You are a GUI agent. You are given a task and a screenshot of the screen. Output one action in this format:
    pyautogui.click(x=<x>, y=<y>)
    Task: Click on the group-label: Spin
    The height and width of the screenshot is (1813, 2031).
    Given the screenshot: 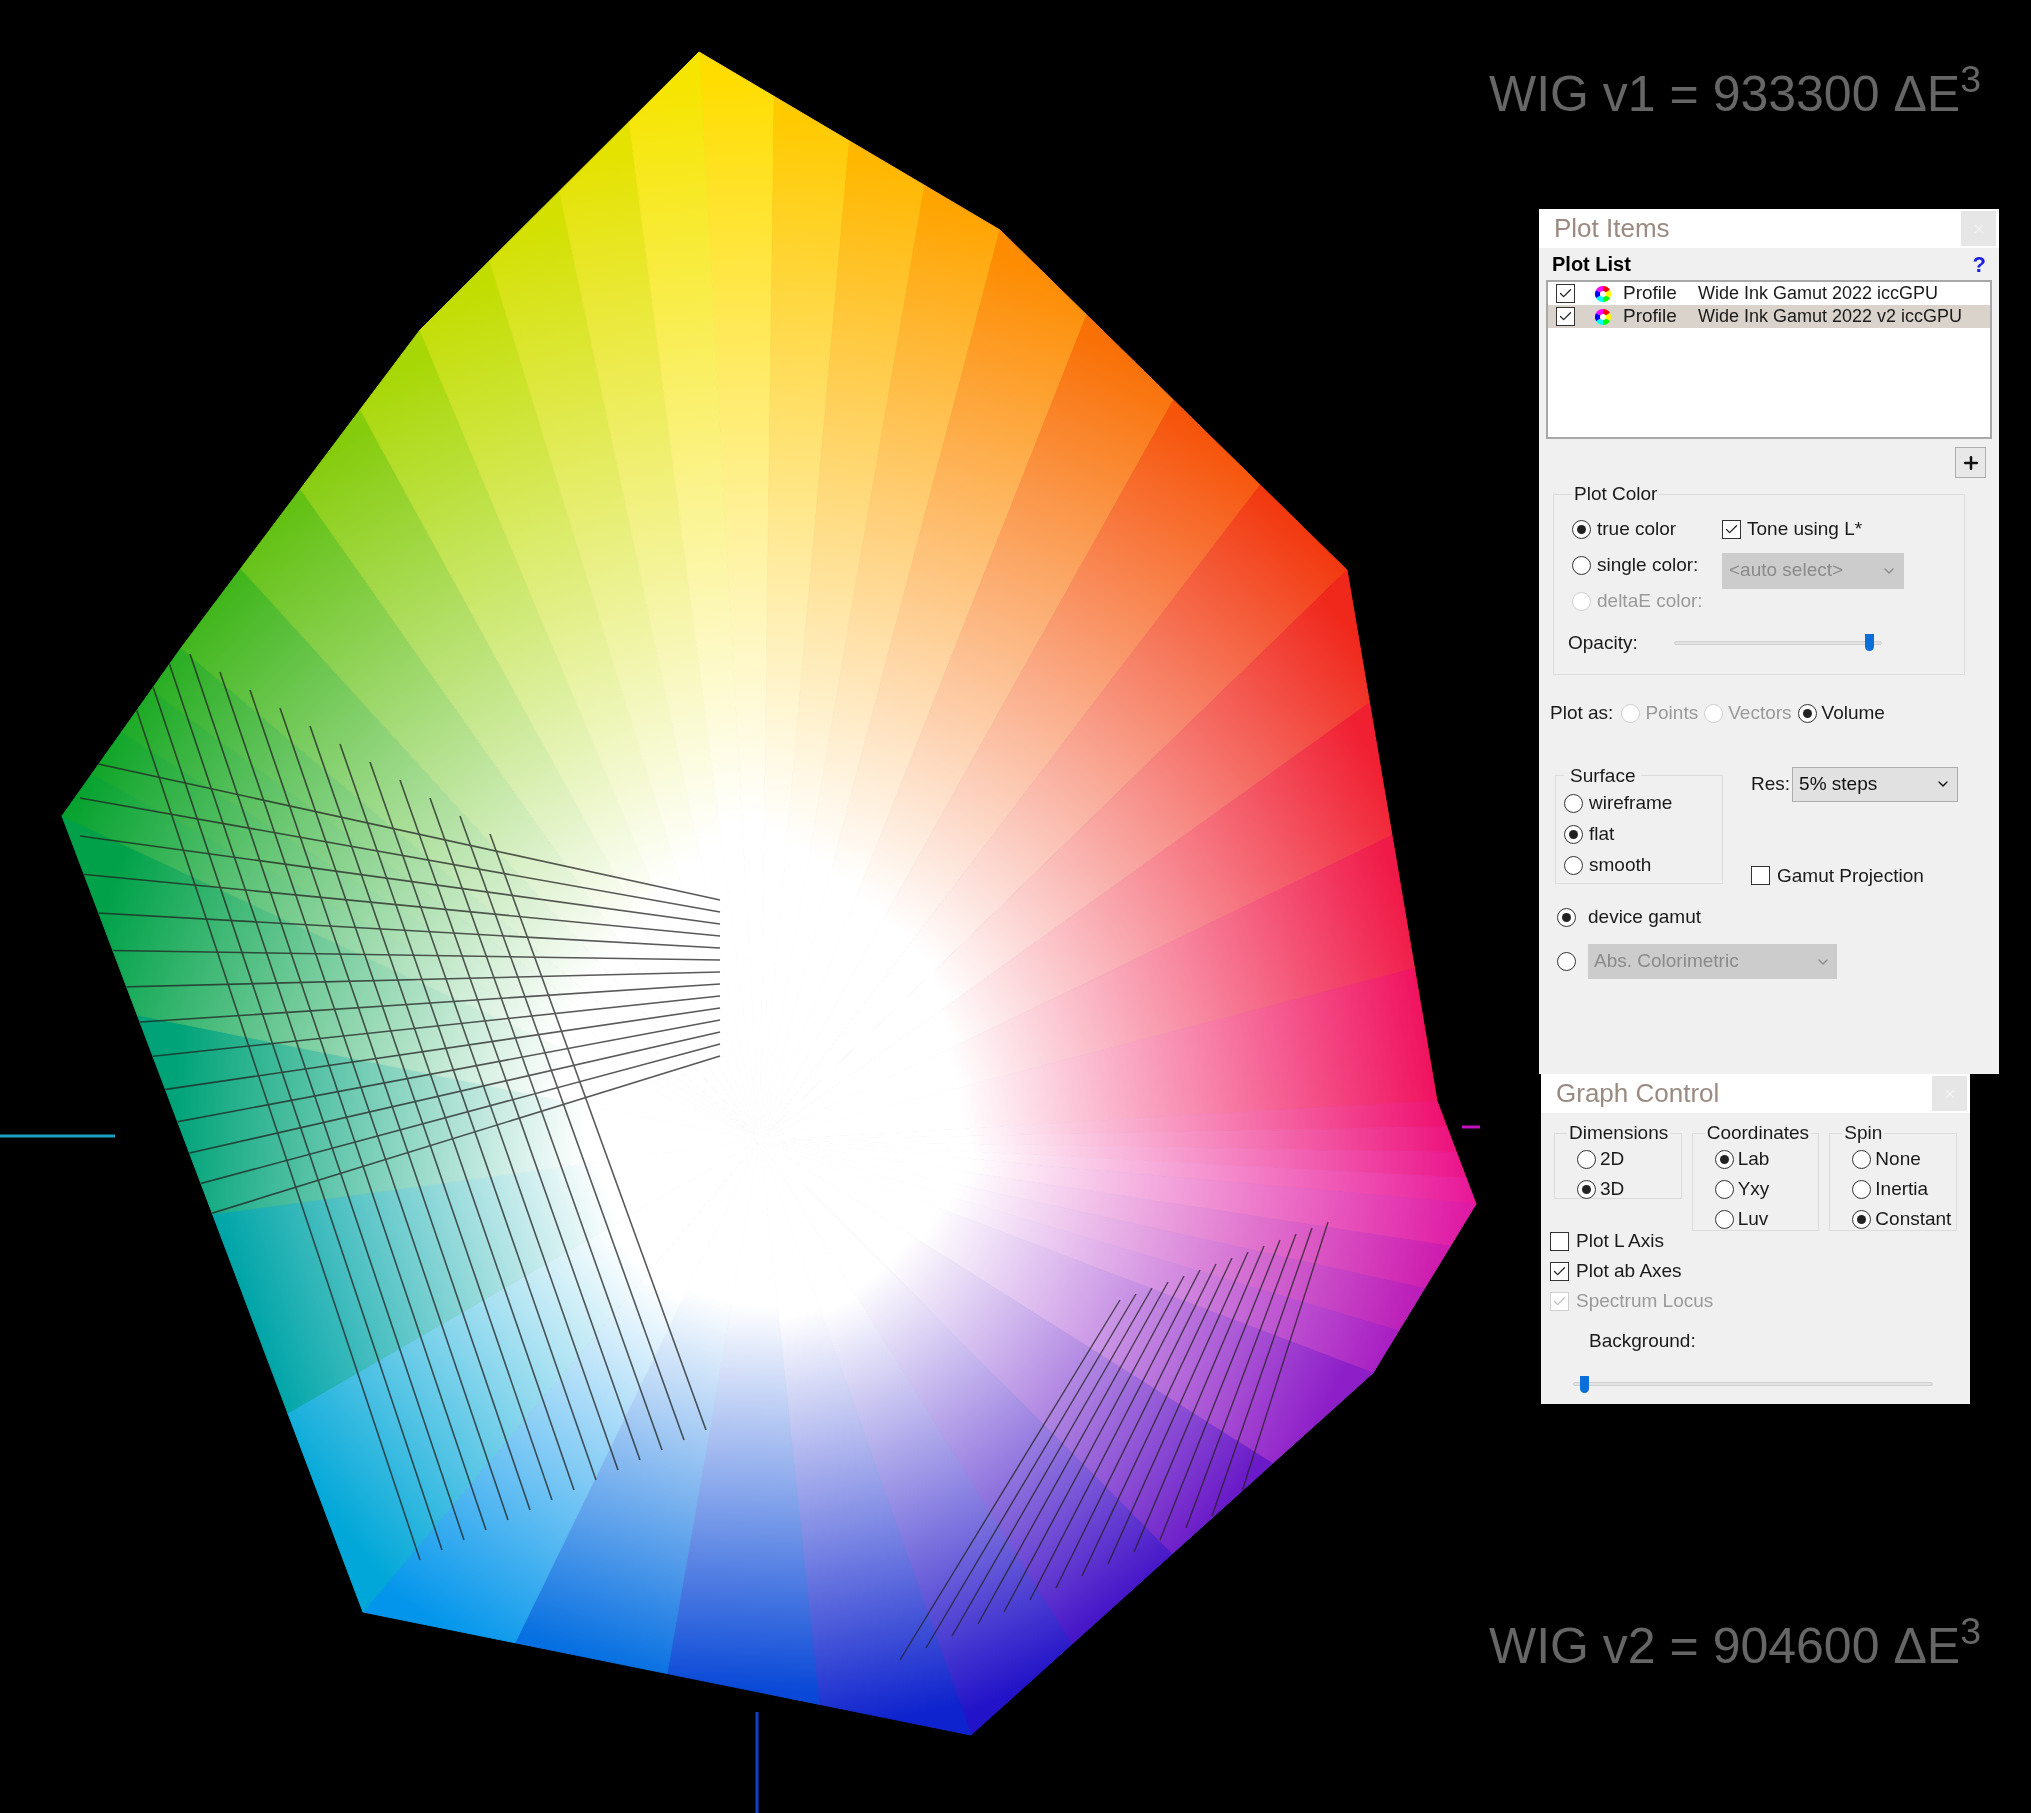 What is the action you would take?
    pyautogui.click(x=1863, y=1133)
    